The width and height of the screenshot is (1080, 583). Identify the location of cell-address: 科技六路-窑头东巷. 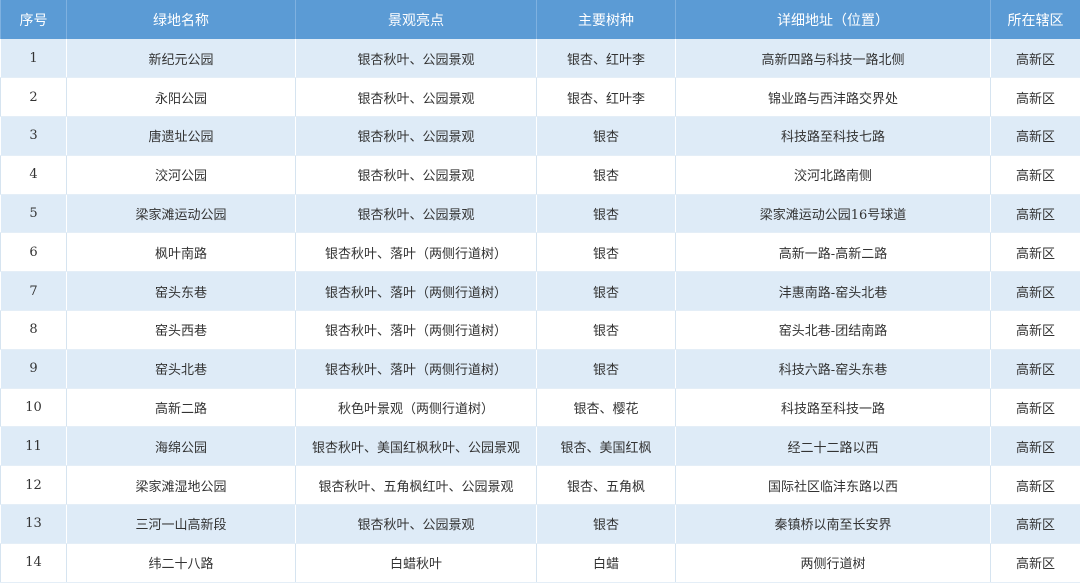
(833, 368).